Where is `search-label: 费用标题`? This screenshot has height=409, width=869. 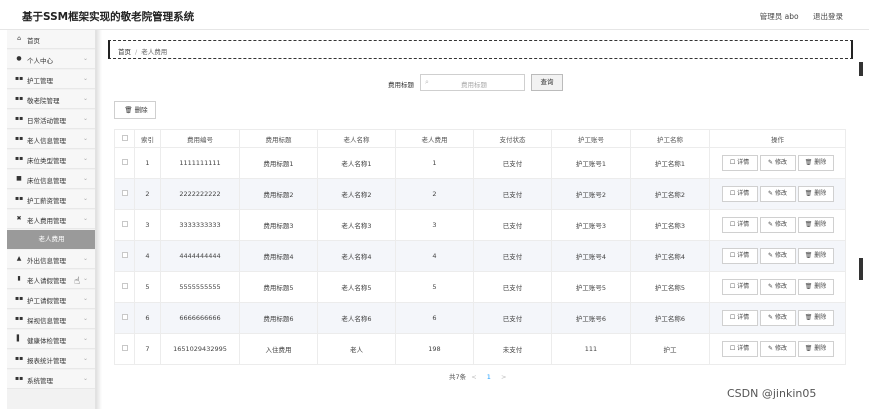
search-label: 费用标题 is located at coordinates (401, 85).